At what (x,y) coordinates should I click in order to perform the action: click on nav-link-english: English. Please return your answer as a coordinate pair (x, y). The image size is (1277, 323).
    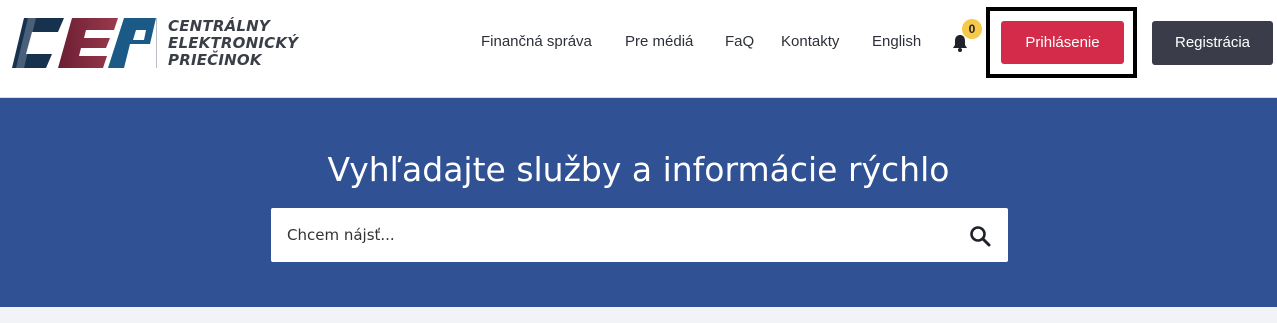
    Looking at the image, I should click on (896, 41).